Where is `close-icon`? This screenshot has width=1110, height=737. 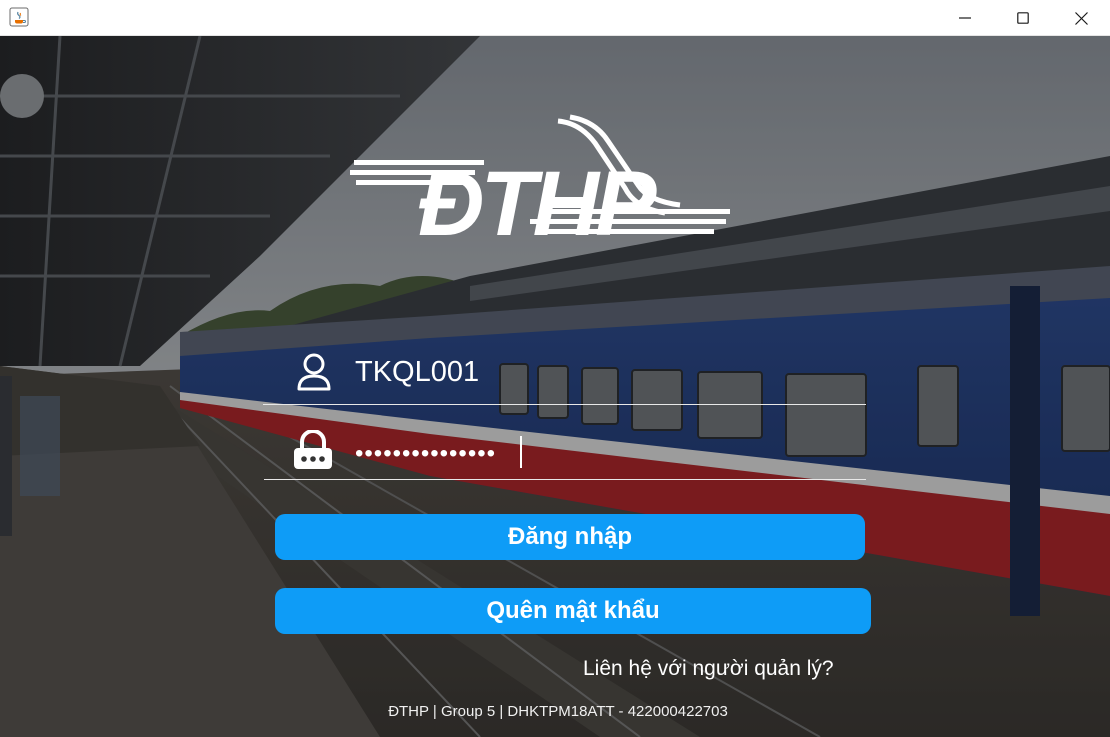
close-icon is located at coordinates (1081, 18).